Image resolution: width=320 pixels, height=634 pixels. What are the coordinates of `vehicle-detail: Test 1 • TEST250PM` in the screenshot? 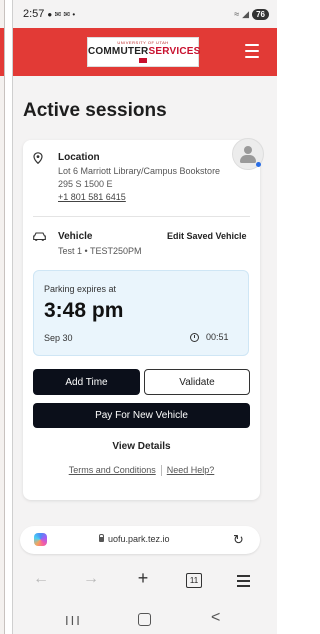 It's located at (100, 251).